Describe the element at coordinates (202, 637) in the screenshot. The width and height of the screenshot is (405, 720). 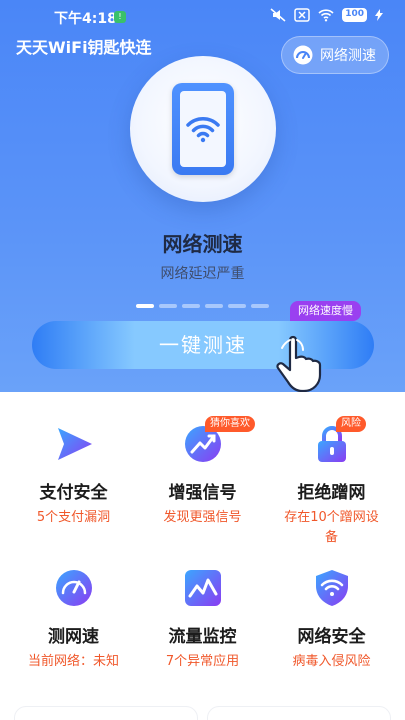
I see `feature-label: 流量监控` at that location.